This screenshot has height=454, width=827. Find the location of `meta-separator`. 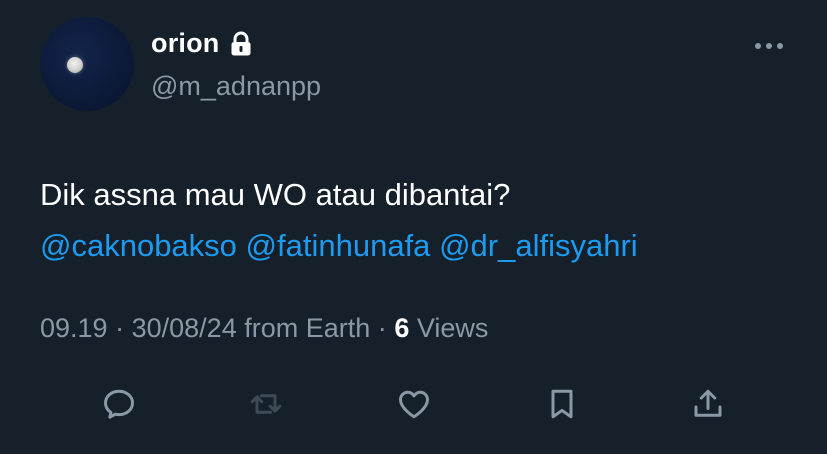

meta-separator is located at coordinates (374, 328).